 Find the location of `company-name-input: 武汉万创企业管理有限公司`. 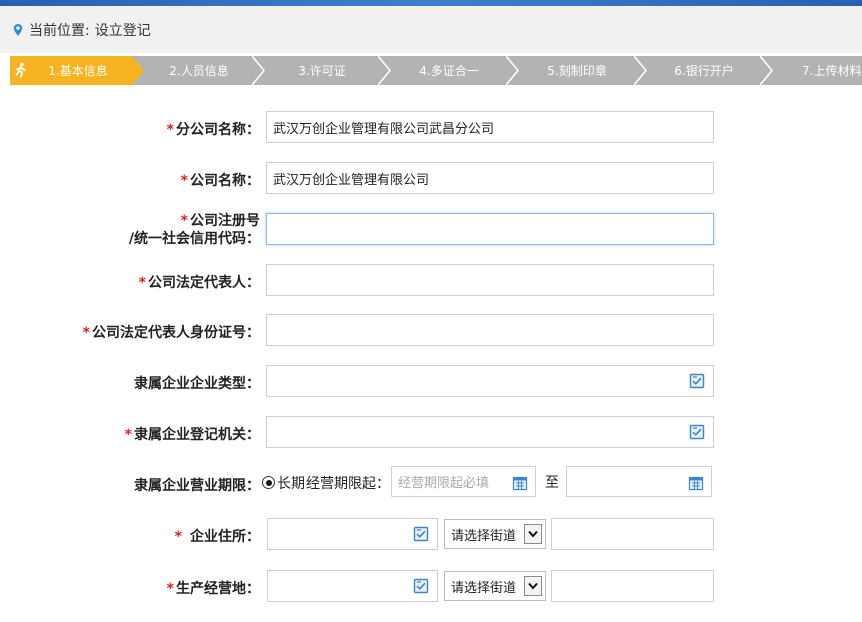

company-name-input: 武汉万创企业管理有限公司 is located at coordinates (490, 178).